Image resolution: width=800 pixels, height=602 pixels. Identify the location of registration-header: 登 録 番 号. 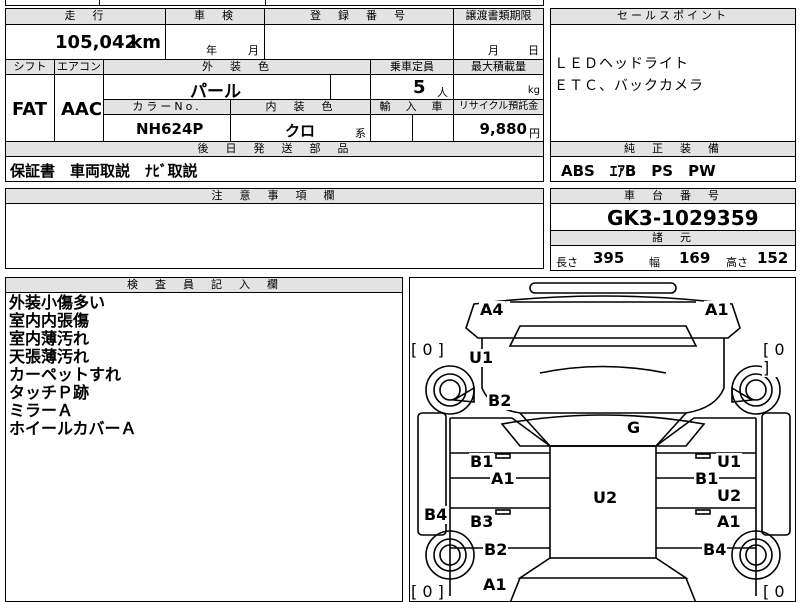
(359, 16).